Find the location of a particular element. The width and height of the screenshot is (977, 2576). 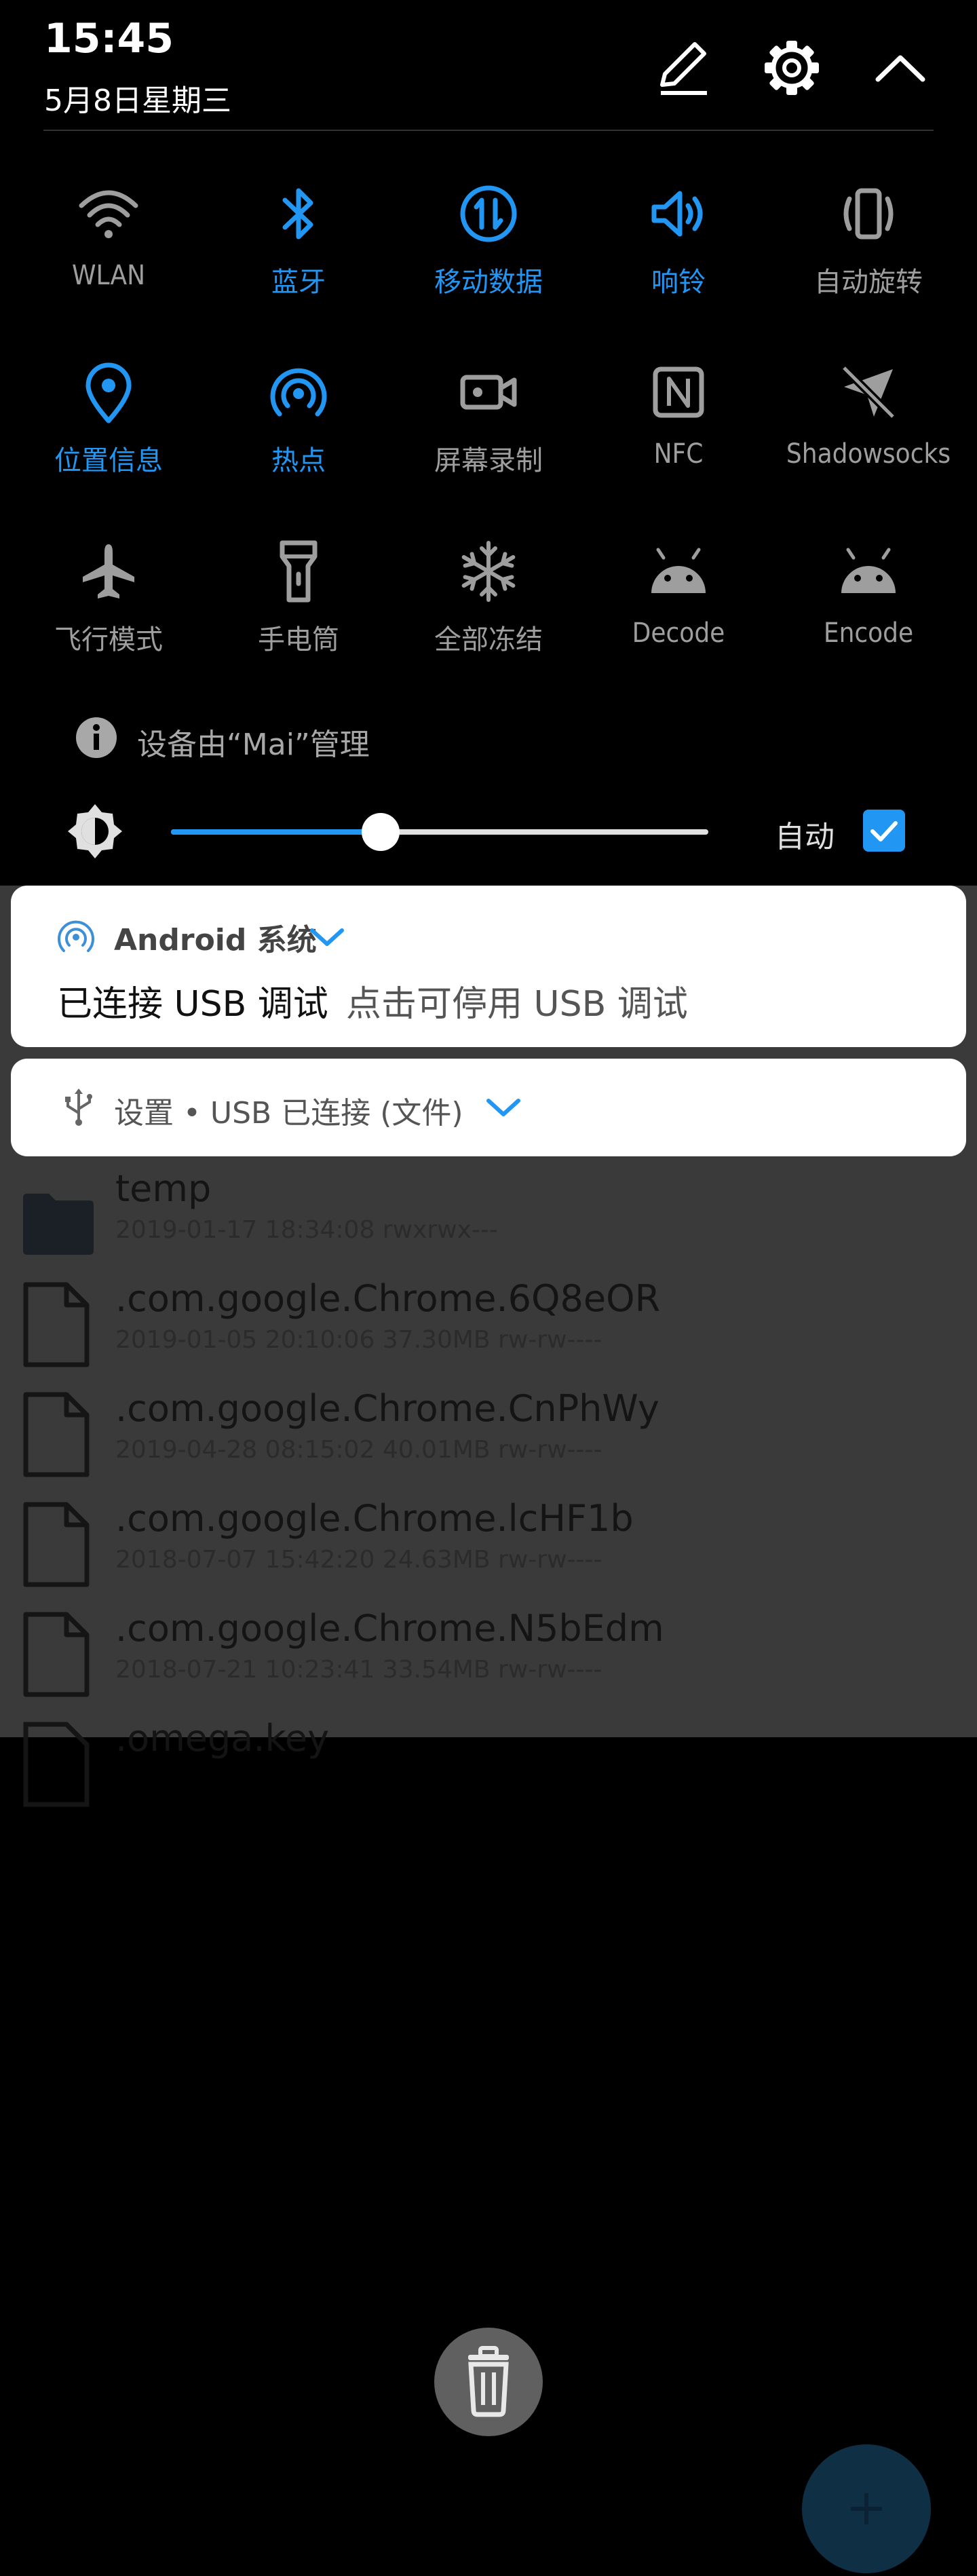

bluetooth-icon is located at coordinates (298, 214).